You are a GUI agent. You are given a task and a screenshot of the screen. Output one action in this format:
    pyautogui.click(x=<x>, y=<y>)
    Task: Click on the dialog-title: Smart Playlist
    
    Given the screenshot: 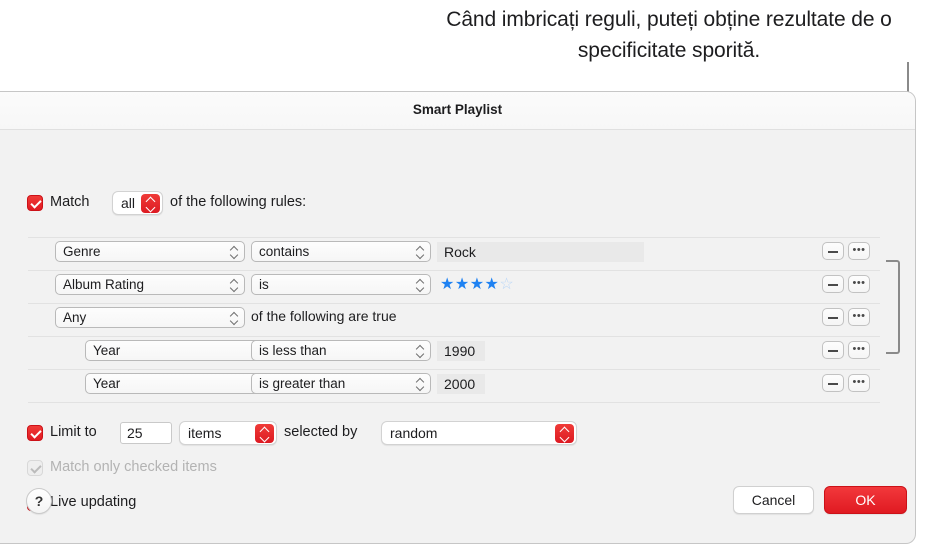 What is the action you would take?
    pyautogui.click(x=457, y=109)
    